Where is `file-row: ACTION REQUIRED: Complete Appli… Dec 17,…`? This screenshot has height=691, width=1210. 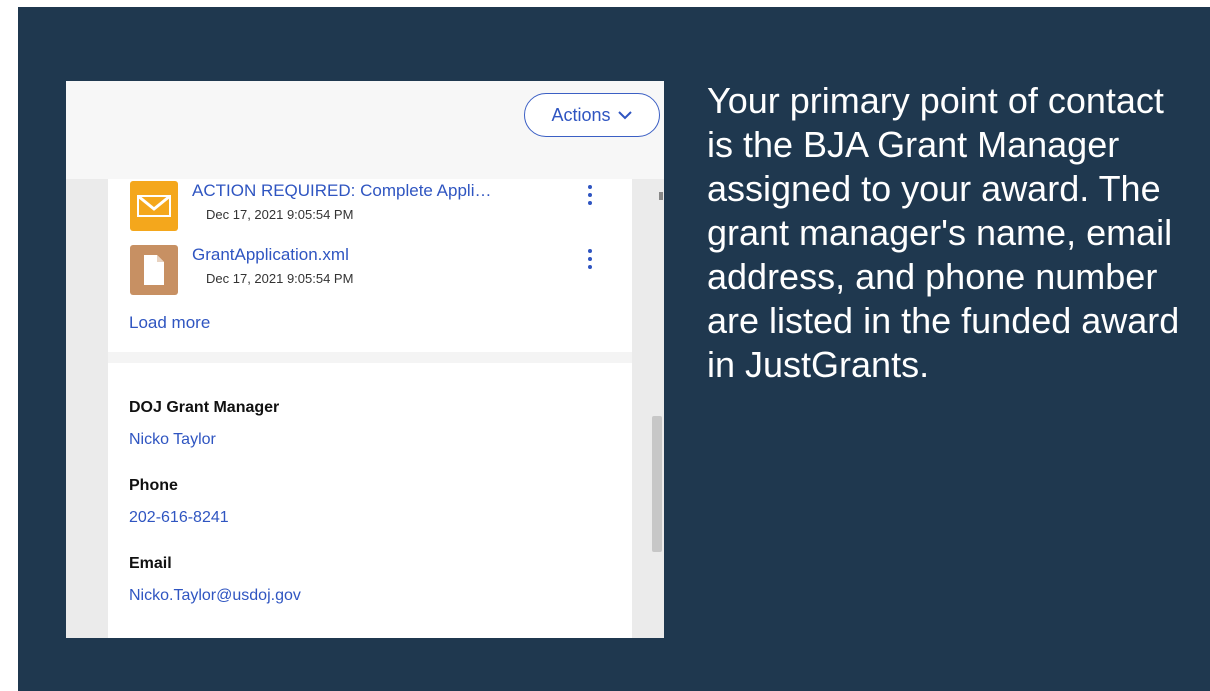
file-row: ACTION REQUIRED: Complete Appli… Dec 17,… is located at coordinates (375, 209).